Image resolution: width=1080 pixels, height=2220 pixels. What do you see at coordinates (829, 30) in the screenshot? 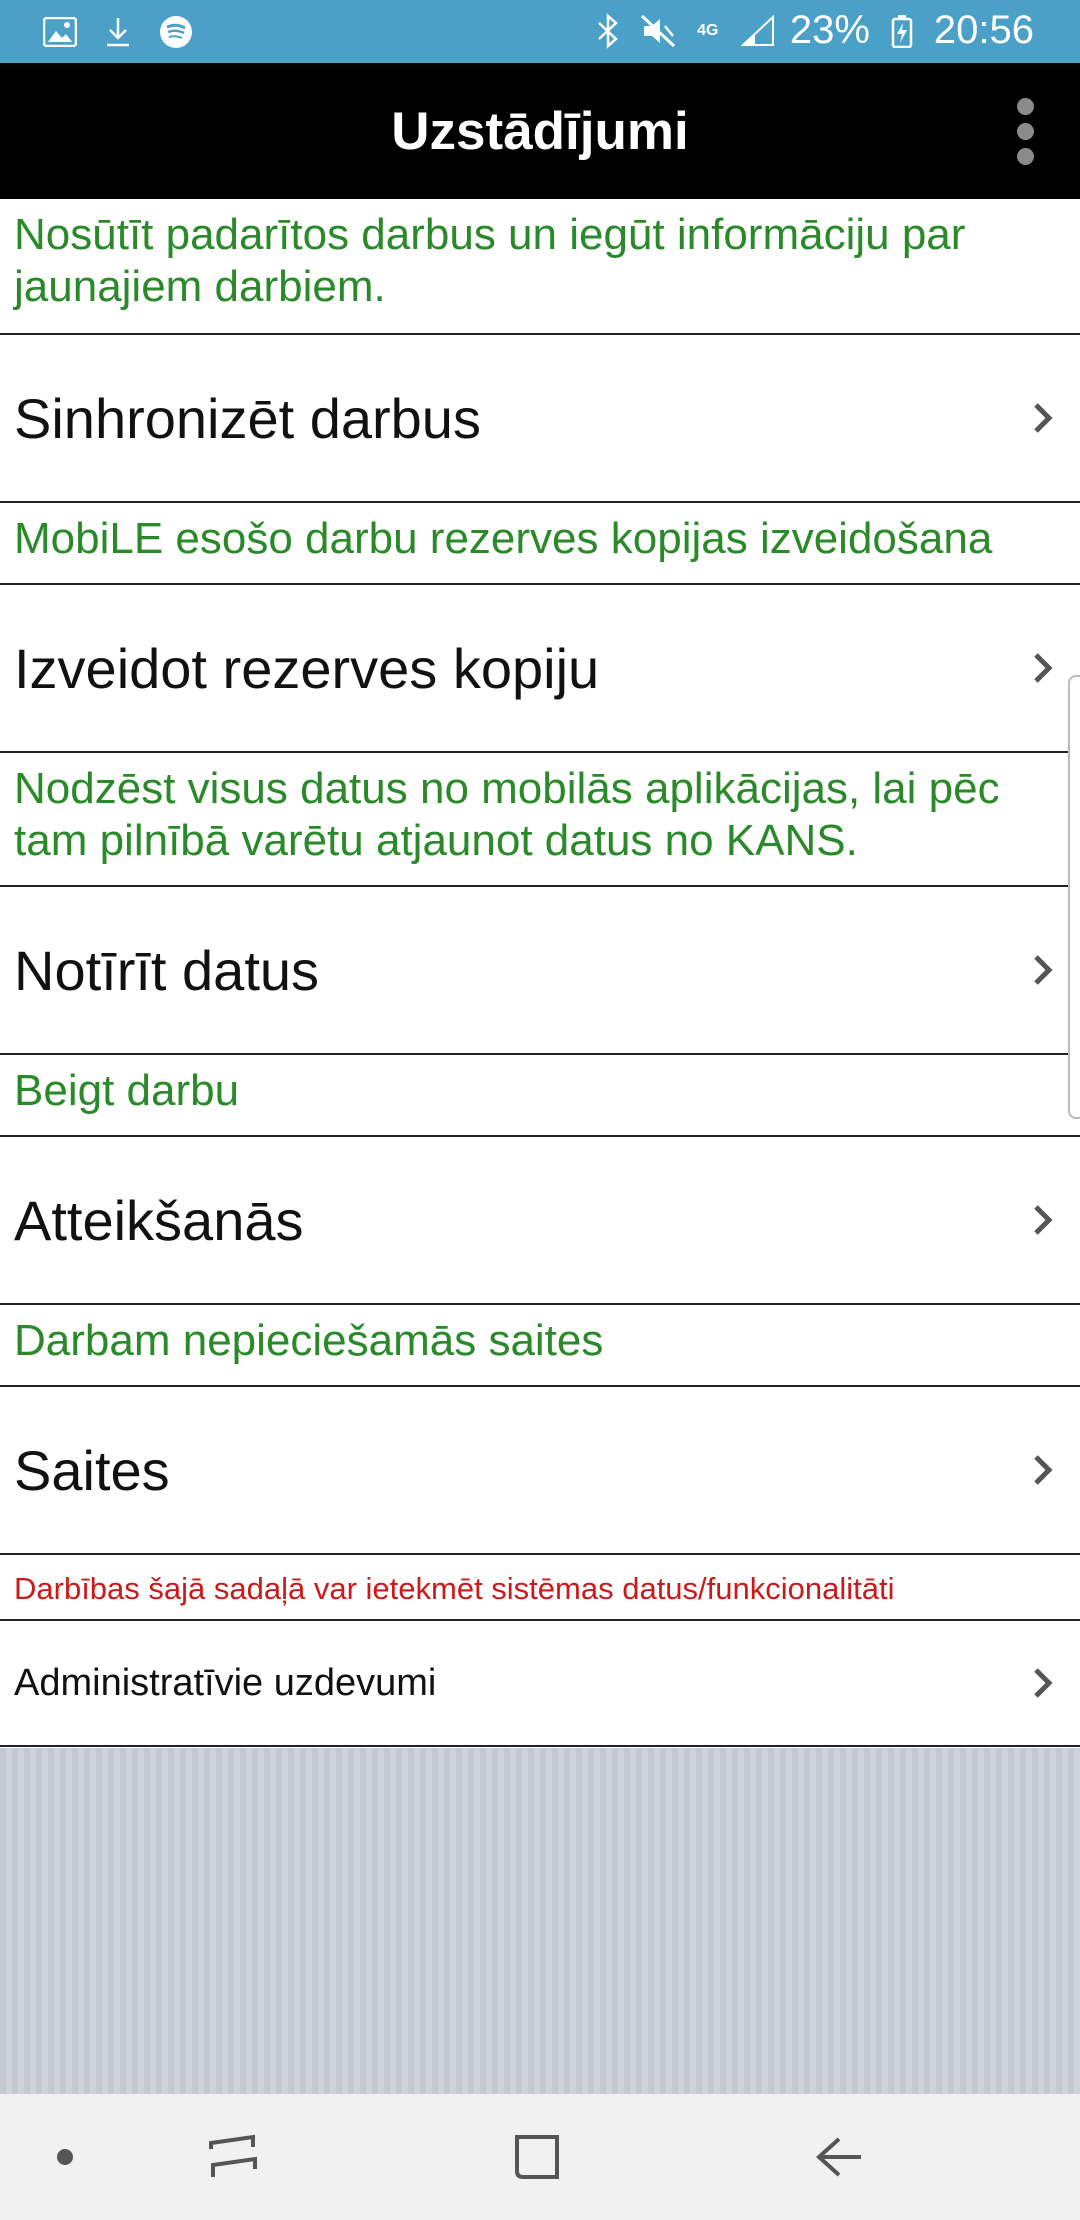
I see `battery-percent: 23%` at bounding box center [829, 30].